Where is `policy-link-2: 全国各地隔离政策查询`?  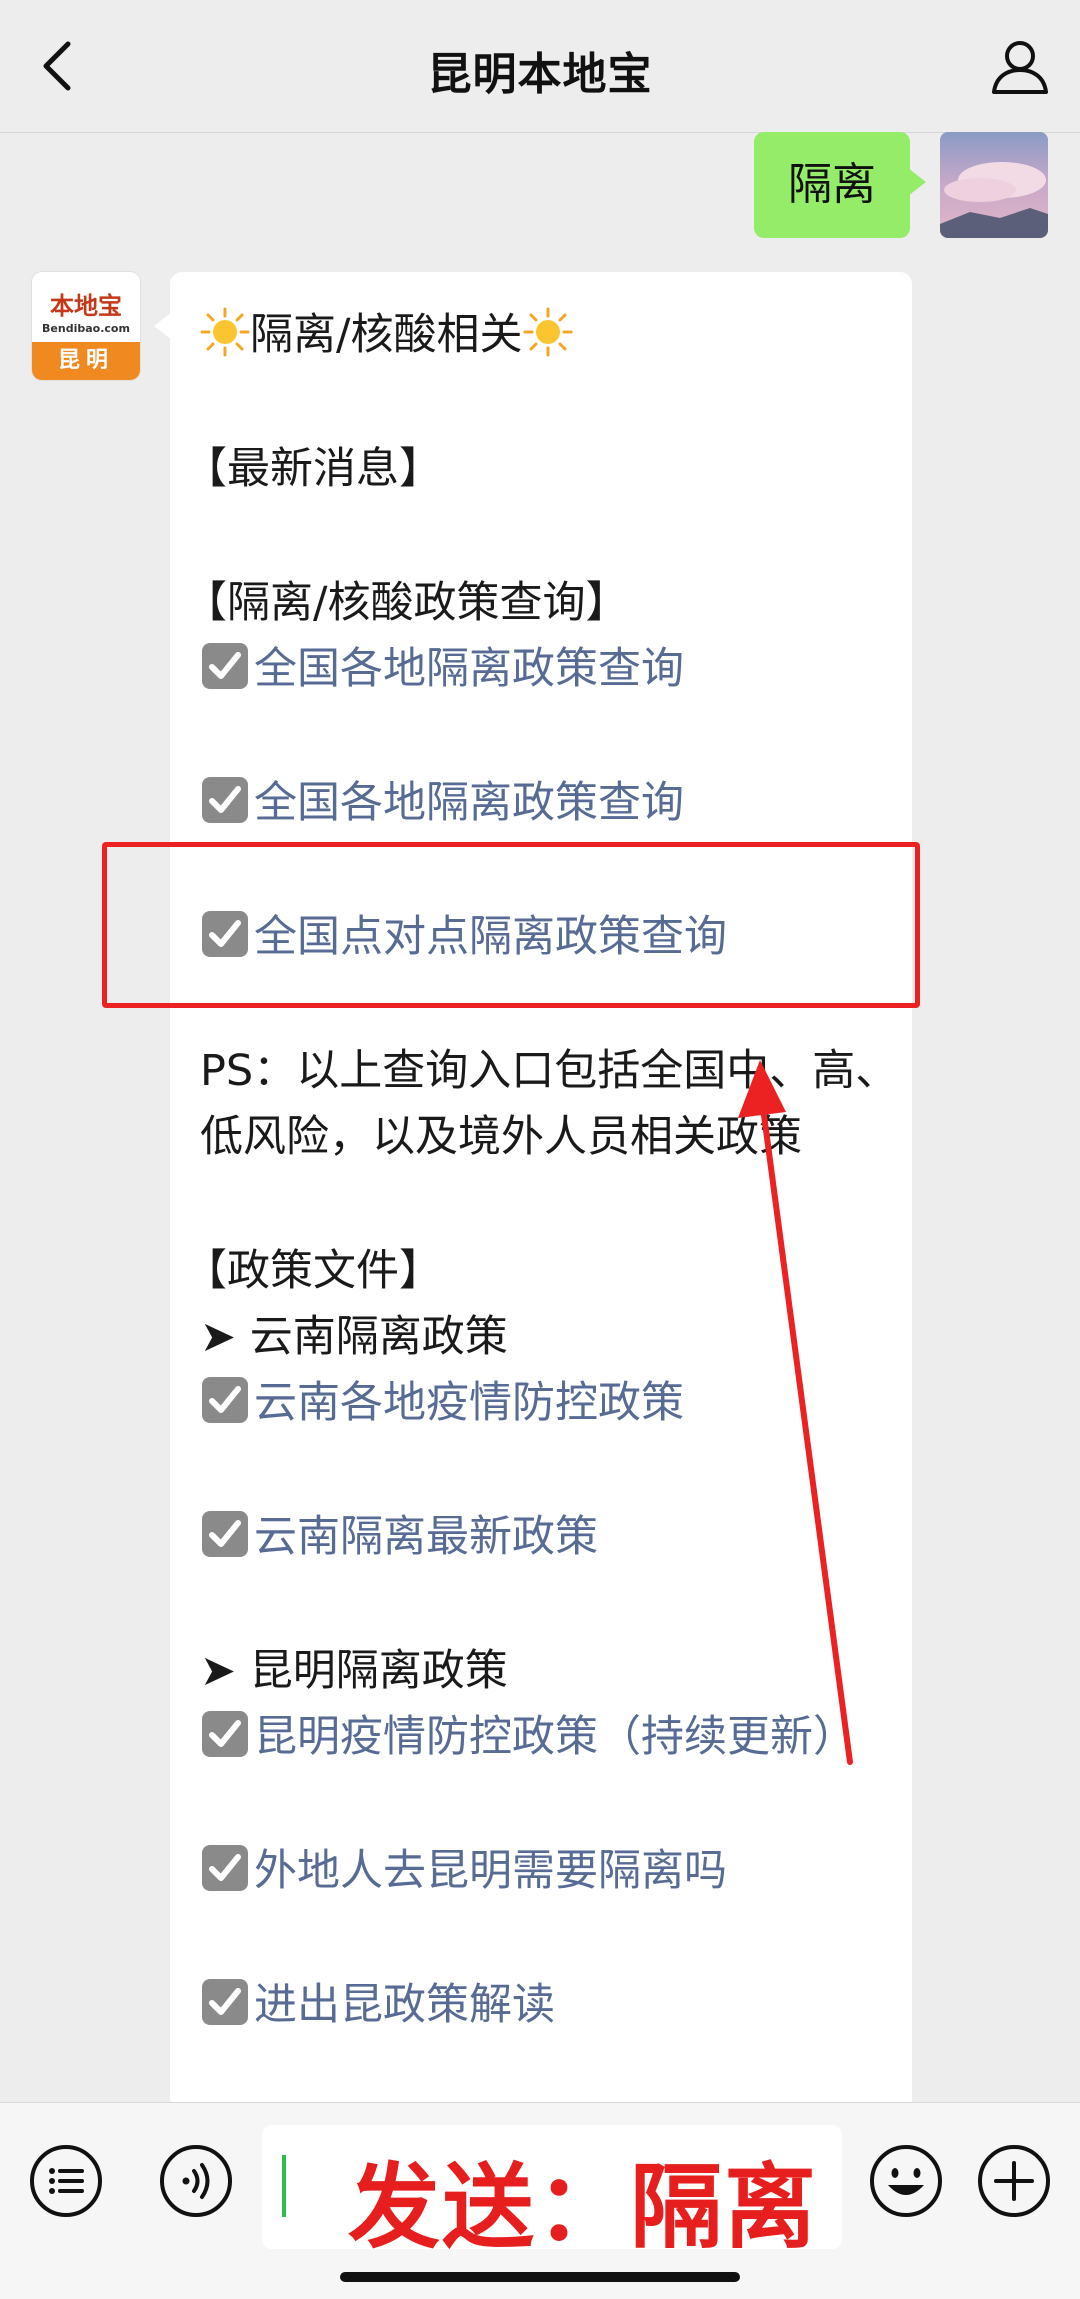 policy-link-2: 全国各地隔离政策查询 is located at coordinates (442, 799).